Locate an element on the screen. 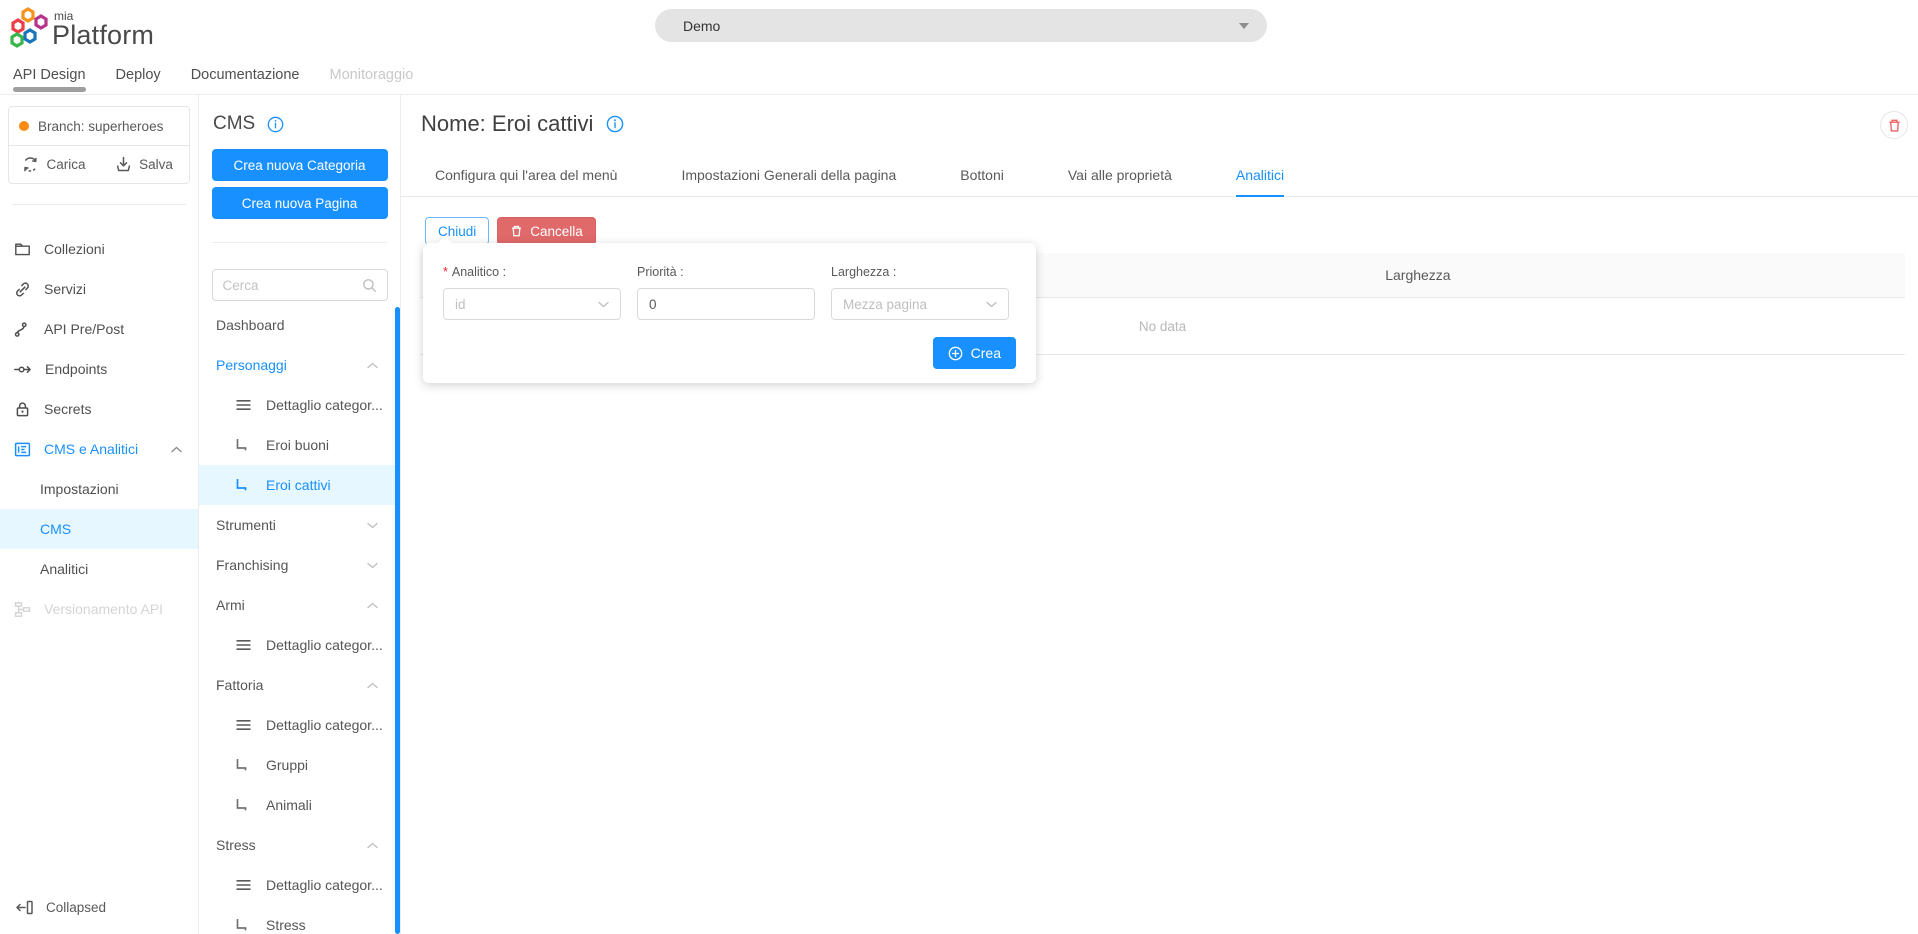 The width and height of the screenshot is (1918, 934). plus-circle-icon is located at coordinates (955, 353).